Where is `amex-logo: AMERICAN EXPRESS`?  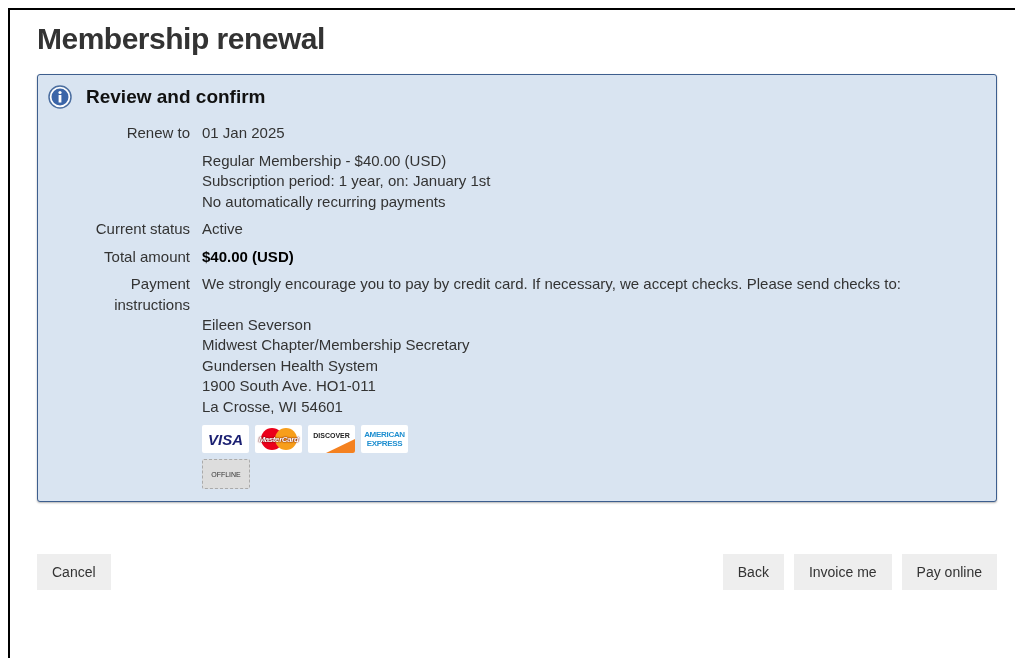
amex-logo: AMERICAN EXPRESS is located at coordinates (384, 439).